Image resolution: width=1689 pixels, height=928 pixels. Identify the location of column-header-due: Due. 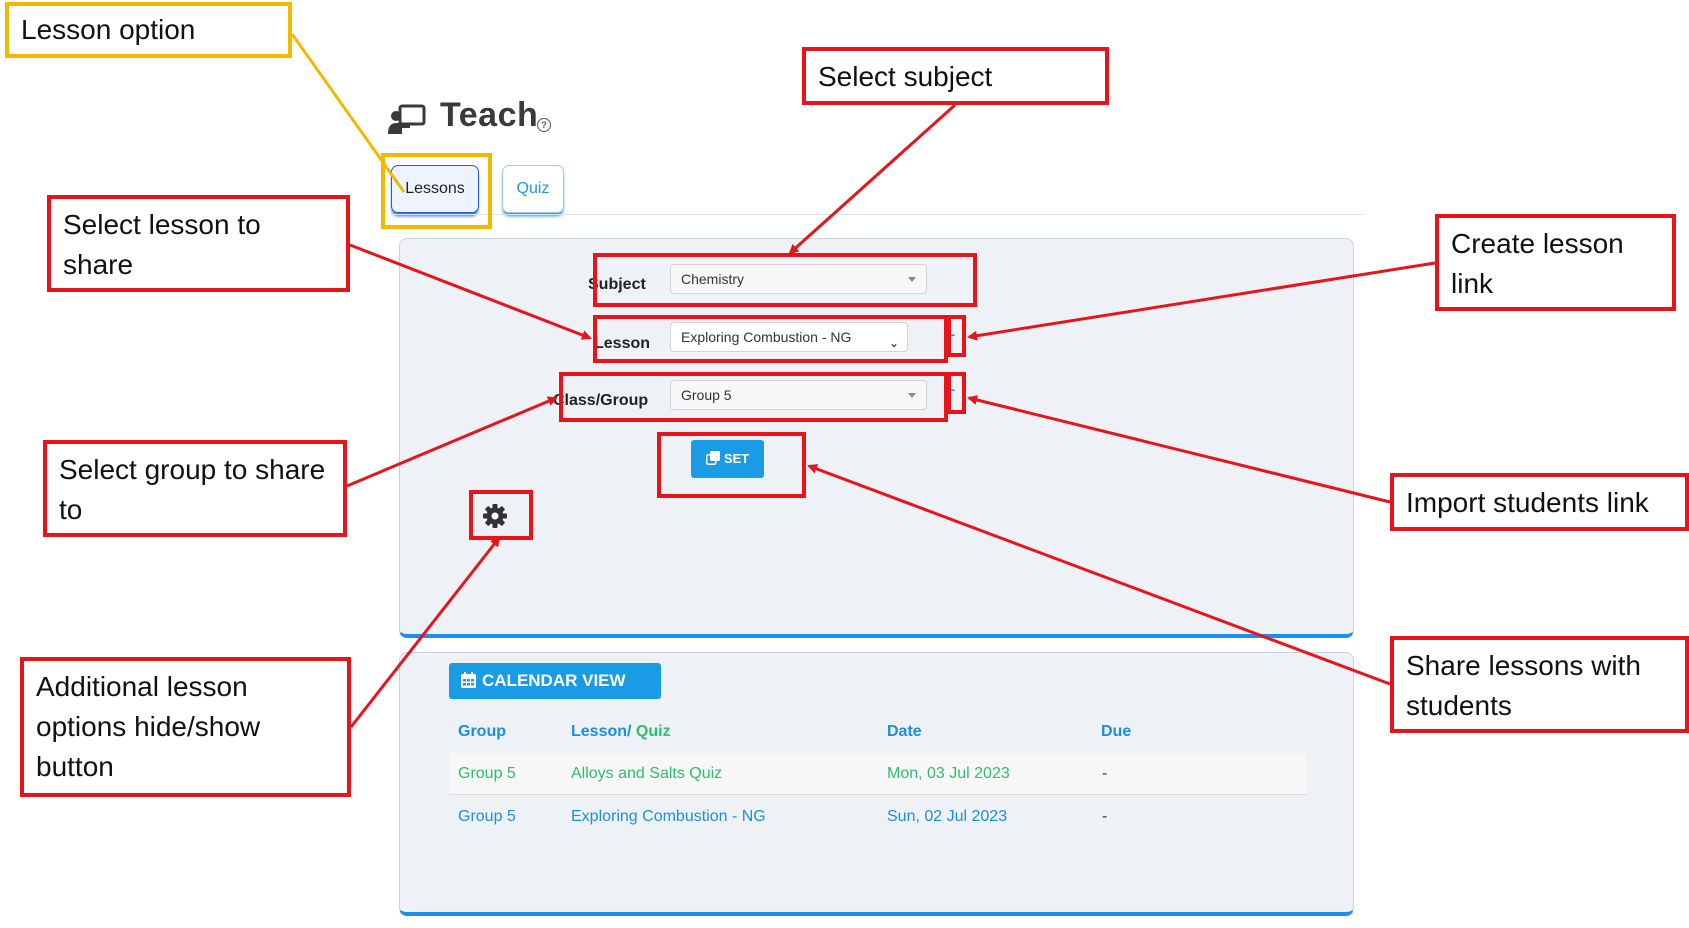
(1116, 731).